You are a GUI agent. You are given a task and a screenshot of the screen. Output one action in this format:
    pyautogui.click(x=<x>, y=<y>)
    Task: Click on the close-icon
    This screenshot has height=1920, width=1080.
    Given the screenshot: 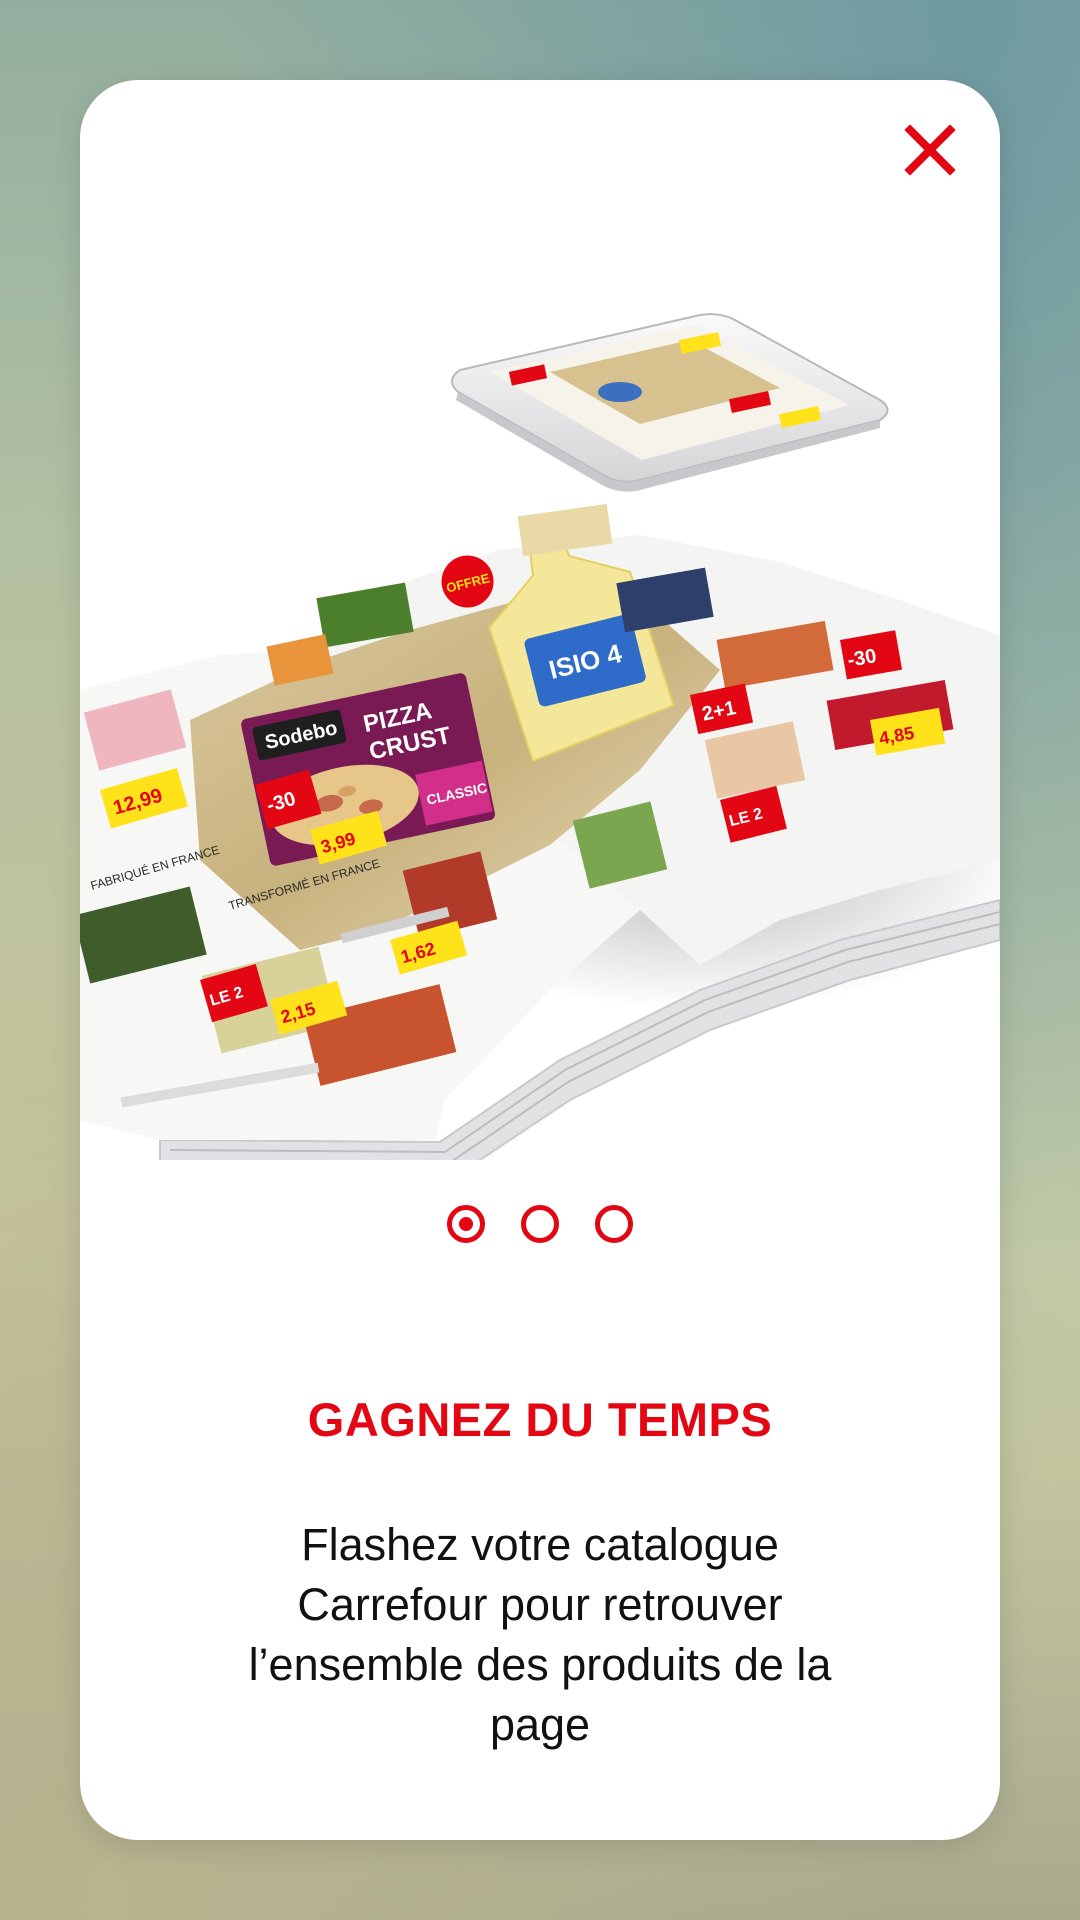 What is the action you would take?
    pyautogui.click(x=930, y=150)
    